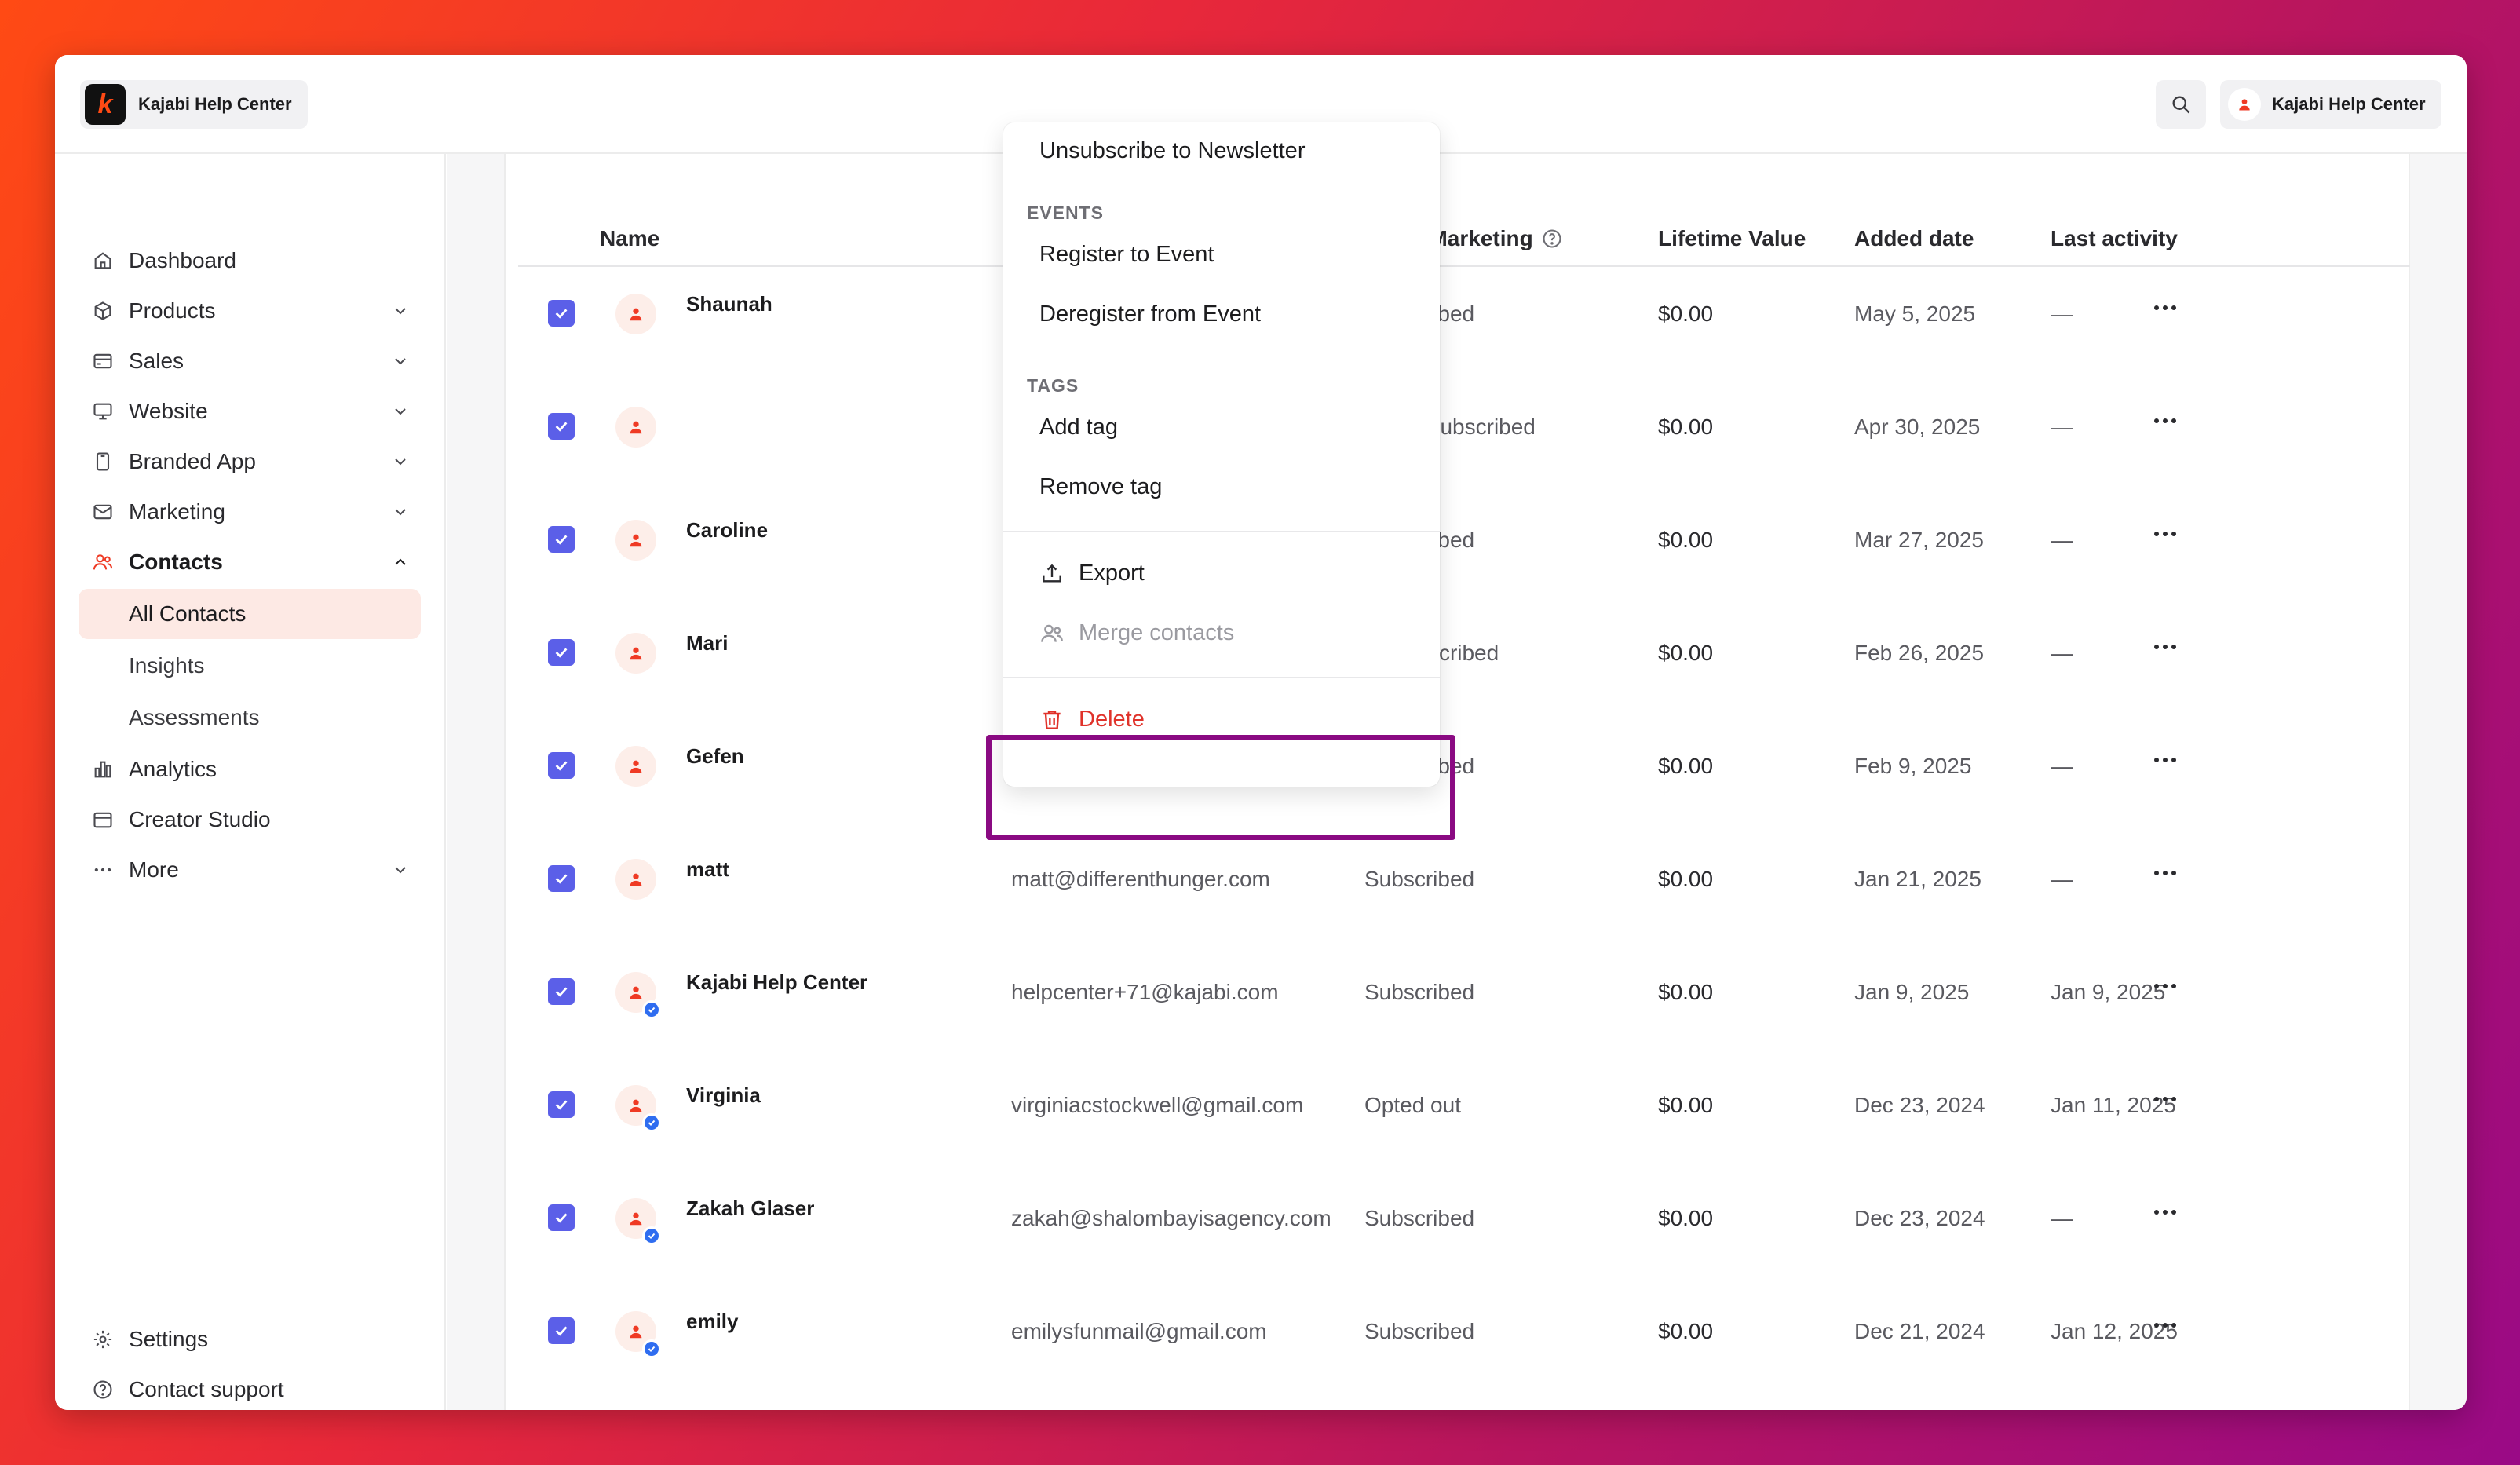 The image size is (2520, 1465). What do you see at coordinates (250, 411) in the screenshot?
I see `sidebar-item-website: Website` at bounding box center [250, 411].